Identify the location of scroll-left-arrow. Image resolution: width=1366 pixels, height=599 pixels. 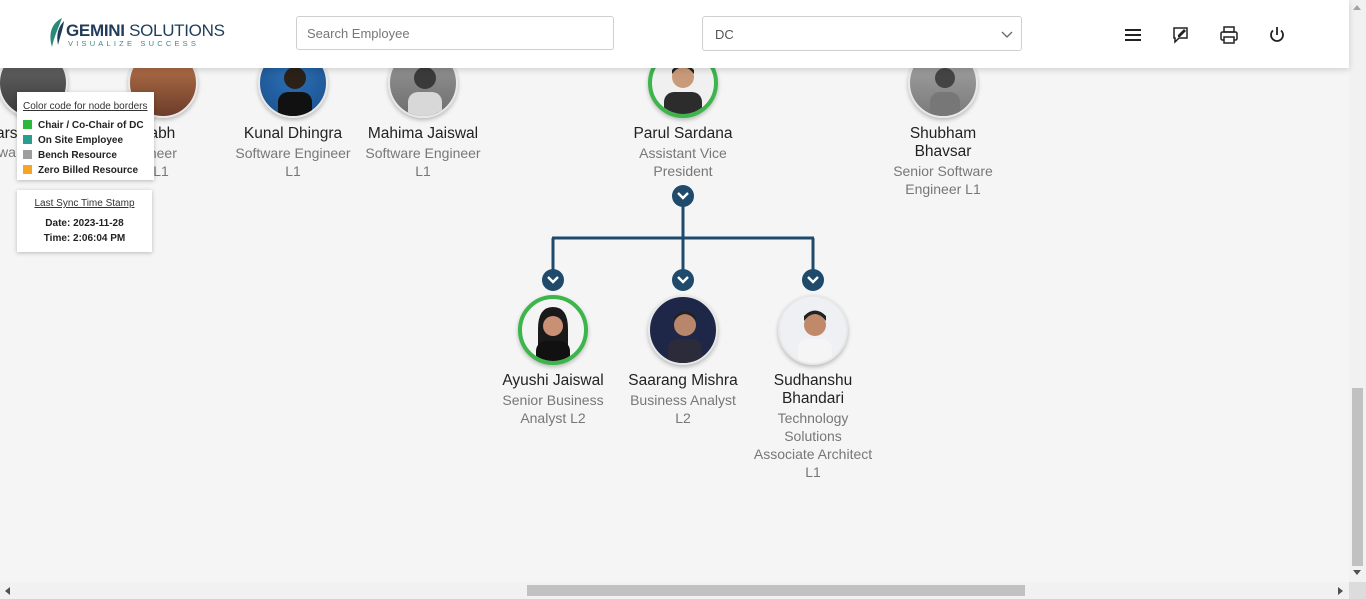
(7, 591).